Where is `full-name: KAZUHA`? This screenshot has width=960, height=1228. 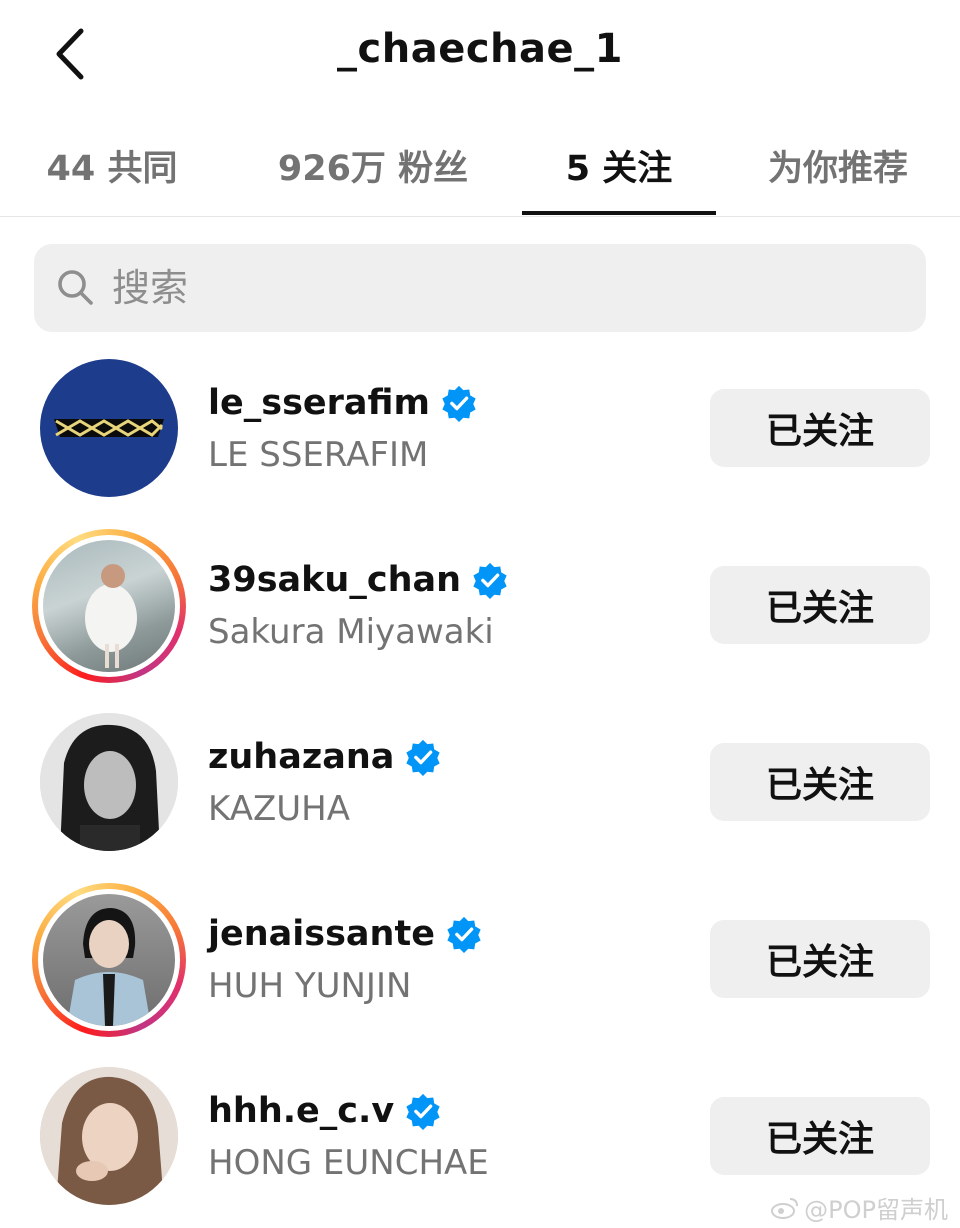
full-name: KAZUHA is located at coordinates (279, 809).